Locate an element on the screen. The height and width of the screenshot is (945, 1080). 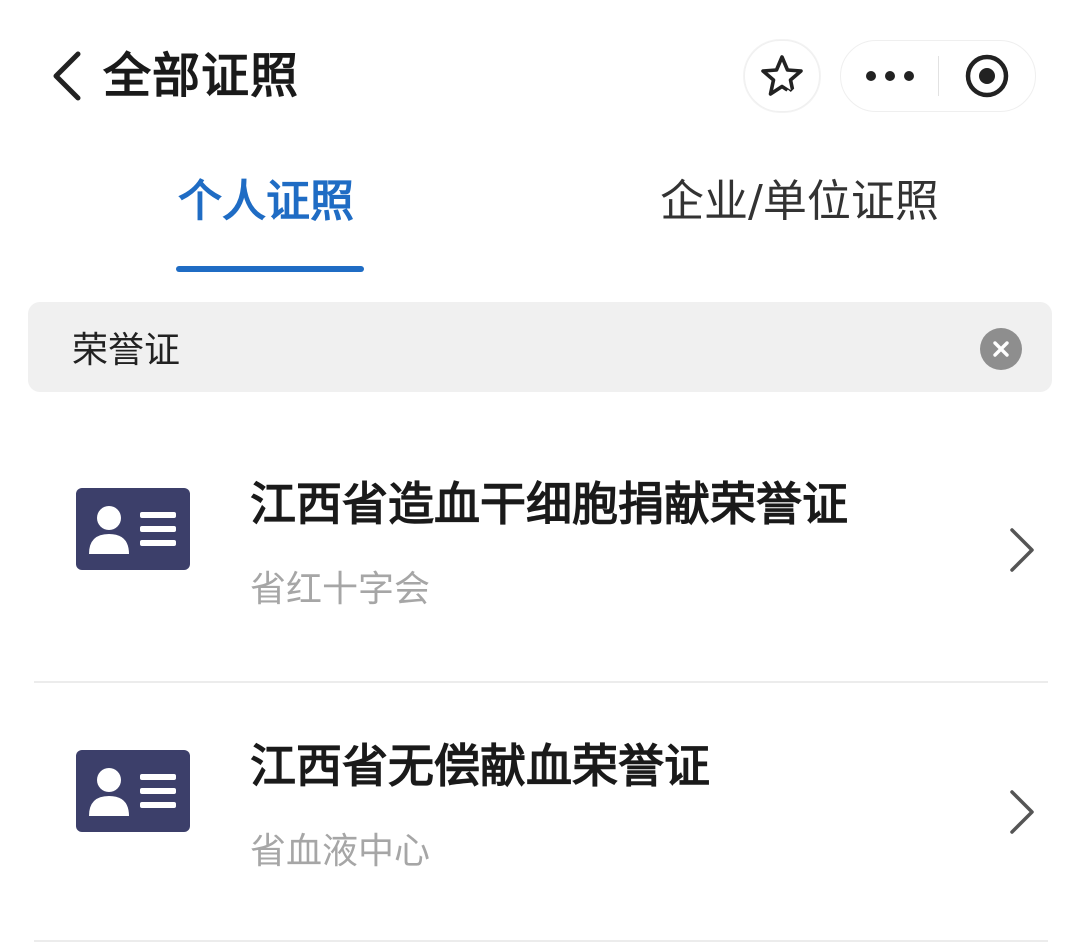
tab-enterprise-licenses: 企业/单位证照 is located at coordinates (799, 202).